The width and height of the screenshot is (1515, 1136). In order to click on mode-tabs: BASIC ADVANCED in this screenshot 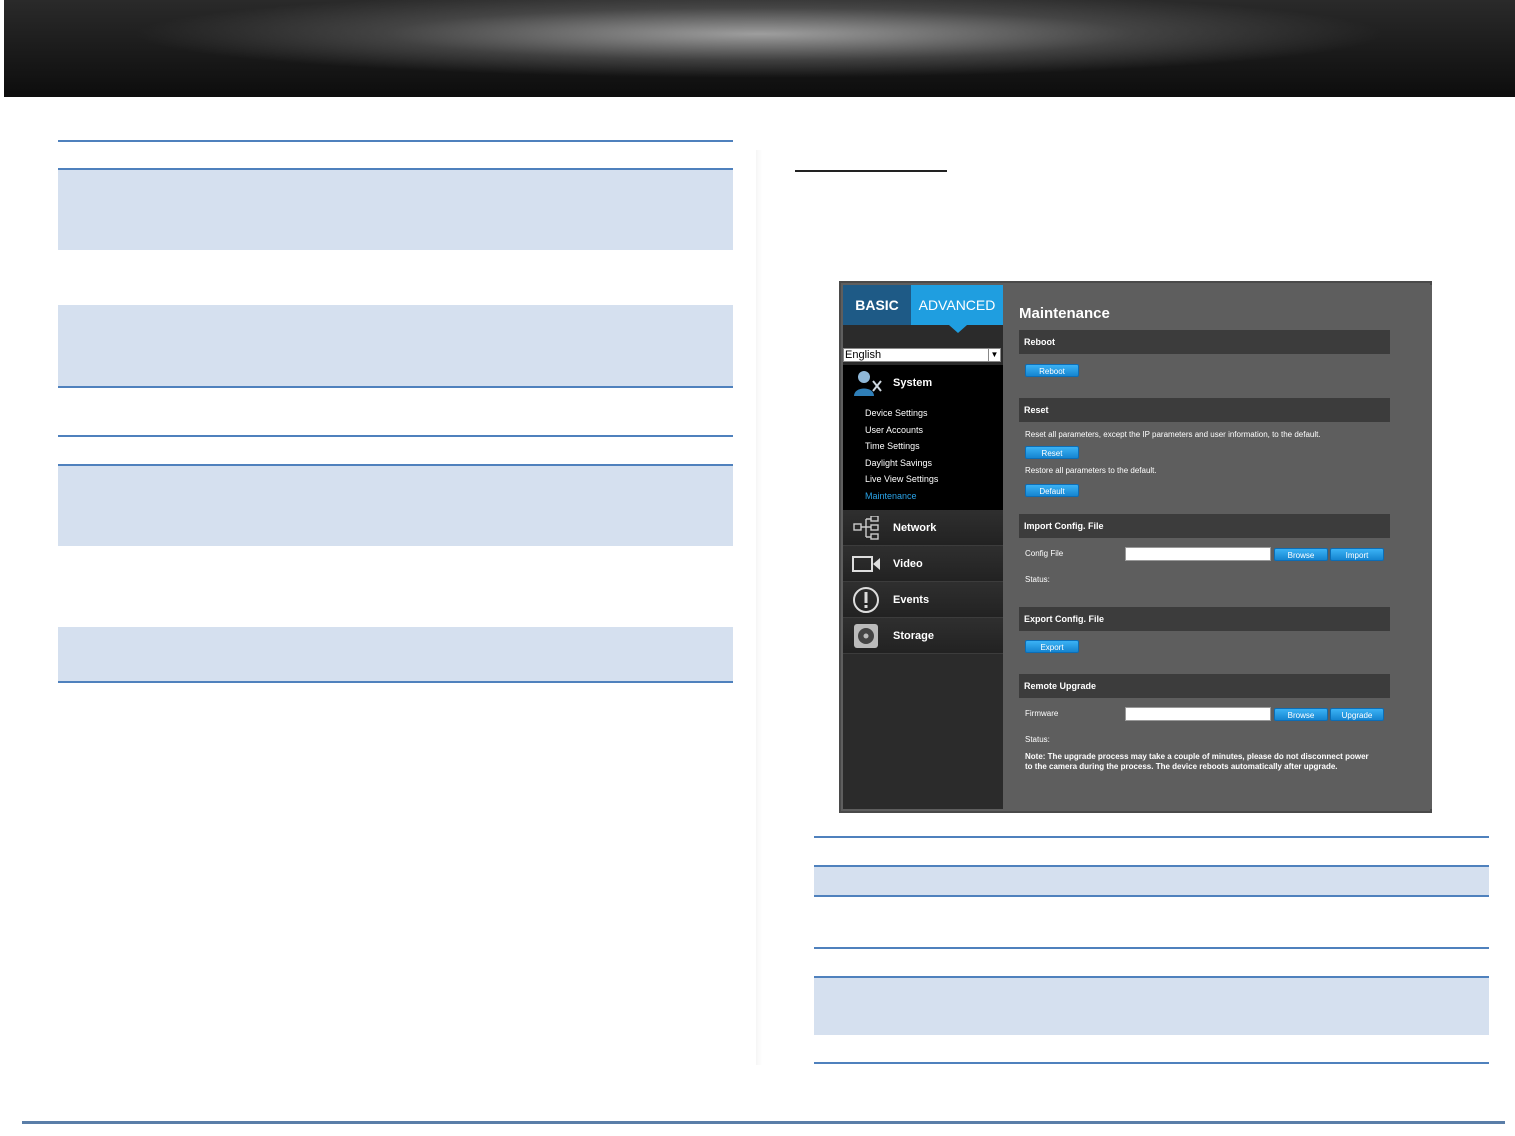, I will do `click(923, 305)`.